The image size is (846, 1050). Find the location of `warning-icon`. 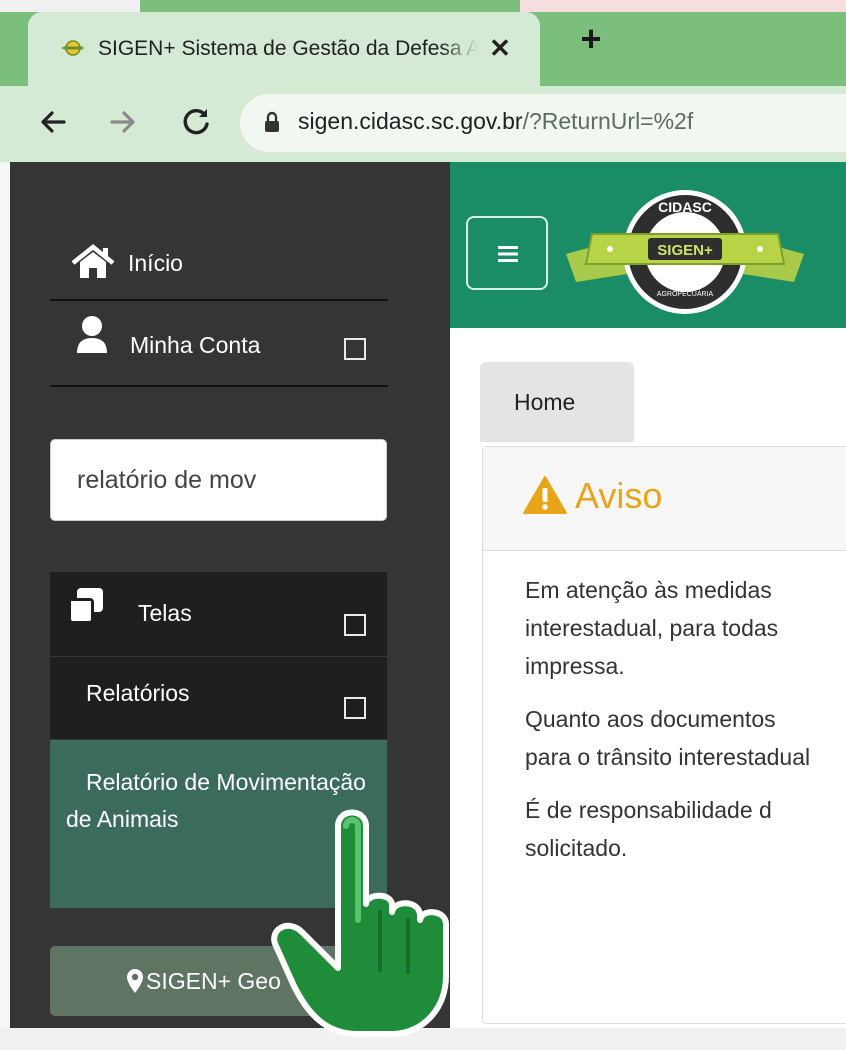

warning-icon is located at coordinates (545, 495).